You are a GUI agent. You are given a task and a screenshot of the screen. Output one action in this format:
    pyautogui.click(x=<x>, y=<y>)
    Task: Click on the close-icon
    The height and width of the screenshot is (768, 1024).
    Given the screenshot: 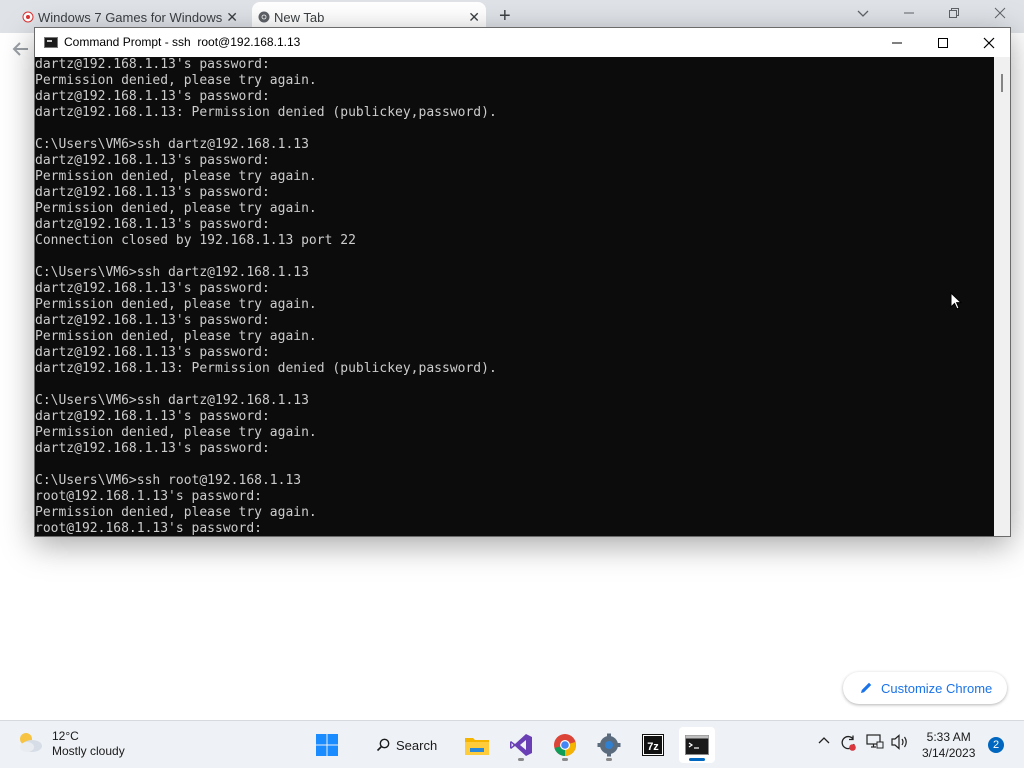 What is the action you would take?
    pyautogui.click(x=989, y=42)
    